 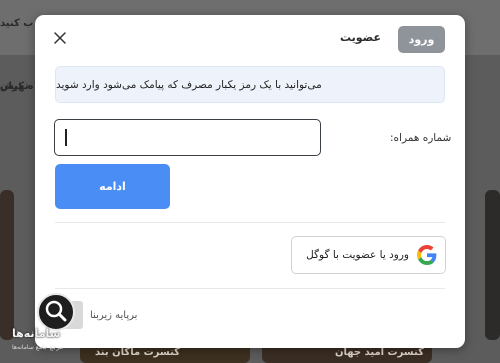 I want to click on close-icon, so click(x=60, y=38).